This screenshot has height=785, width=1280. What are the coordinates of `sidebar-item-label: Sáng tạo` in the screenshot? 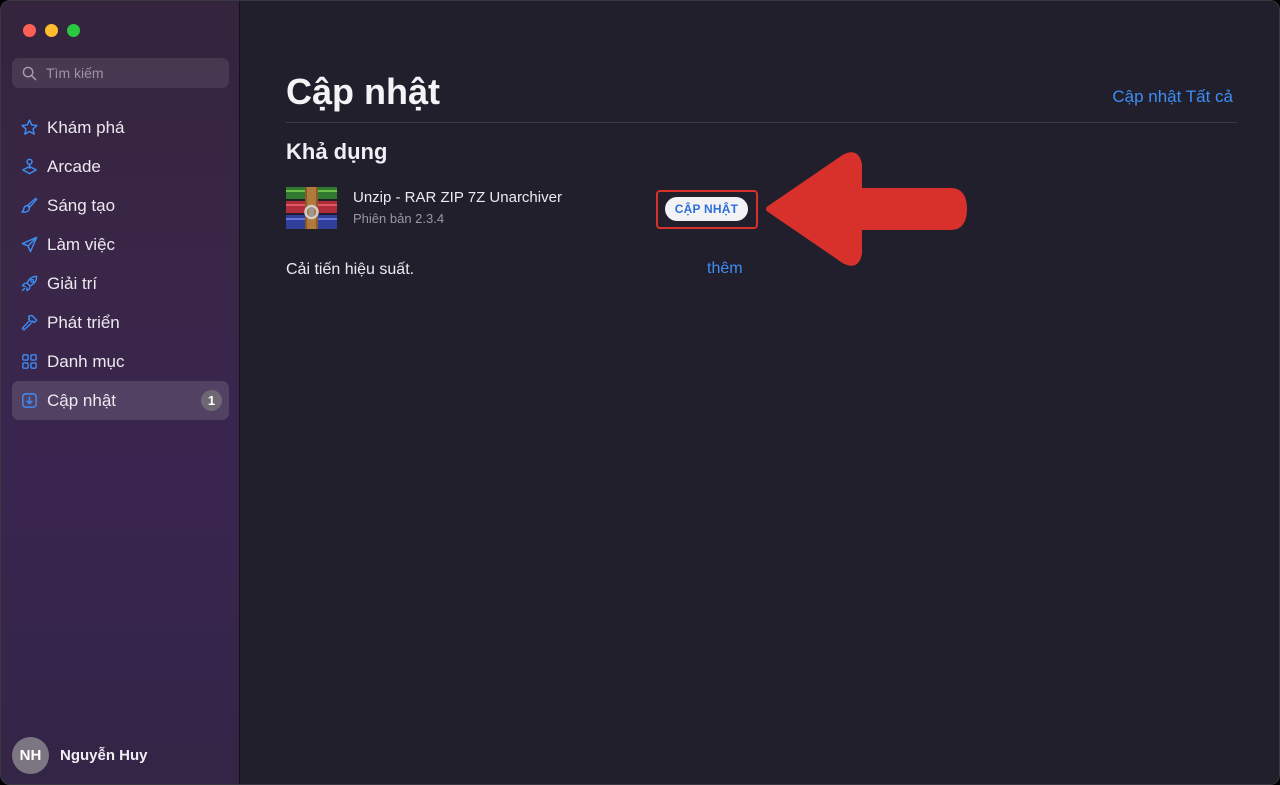 It's located at (81, 205).